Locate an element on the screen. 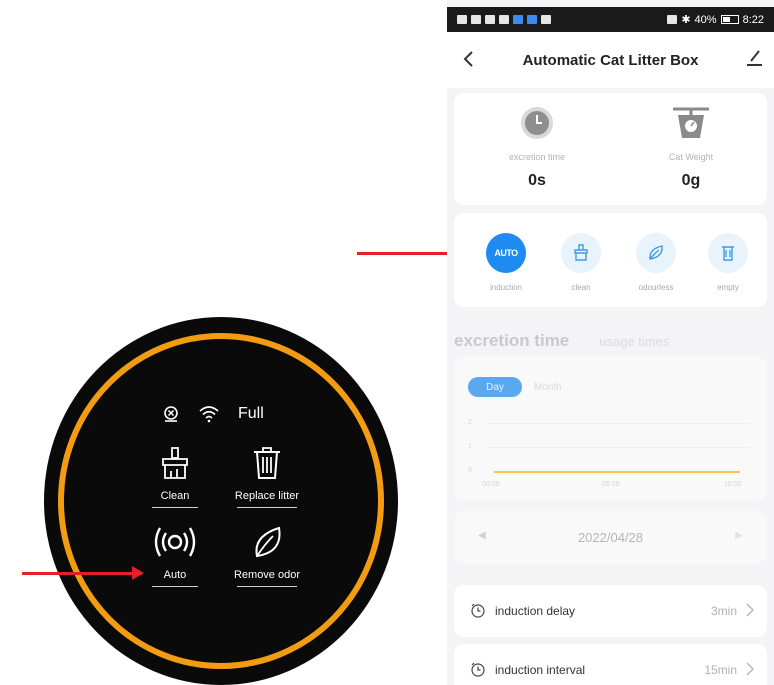 This screenshot has width=774, height=685. bluetooth-icon: ✱ is located at coordinates (686, 20).